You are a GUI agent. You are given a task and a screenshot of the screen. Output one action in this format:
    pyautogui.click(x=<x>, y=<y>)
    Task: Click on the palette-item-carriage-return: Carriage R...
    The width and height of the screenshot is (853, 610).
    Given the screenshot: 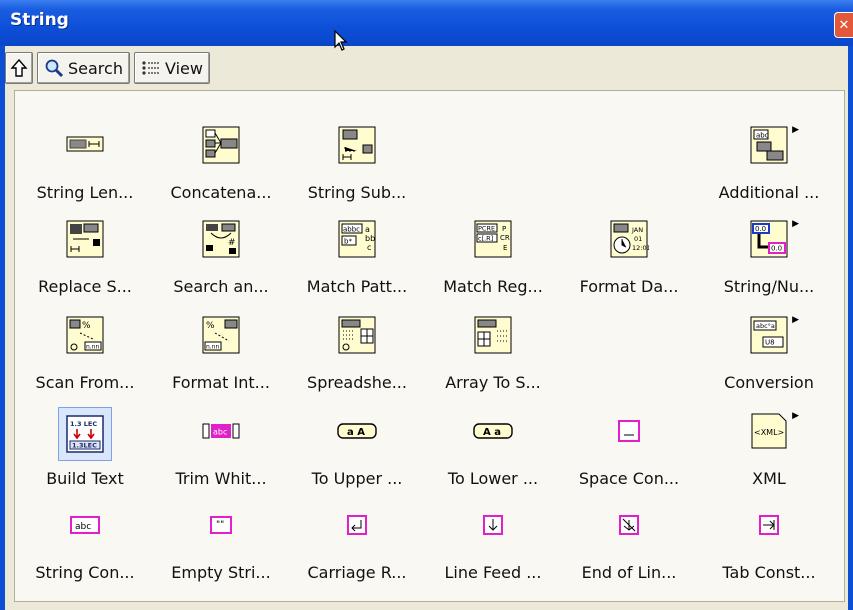 What is the action you would take?
    pyautogui.click(x=357, y=557)
    